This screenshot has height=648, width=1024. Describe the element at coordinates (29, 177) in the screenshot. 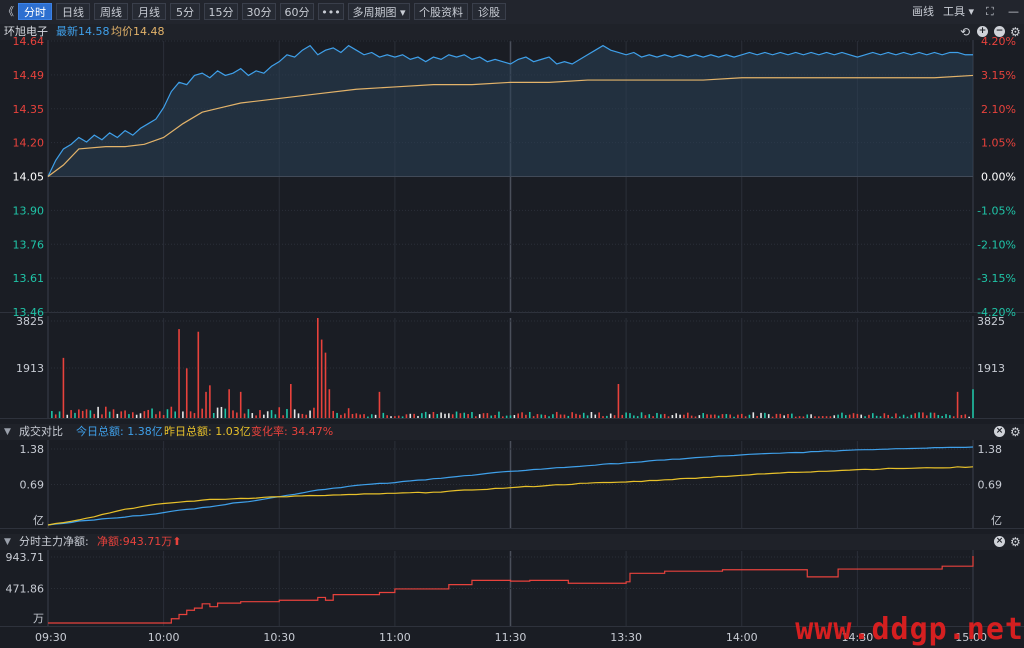

I see `y-left-tick: 14.05` at that location.